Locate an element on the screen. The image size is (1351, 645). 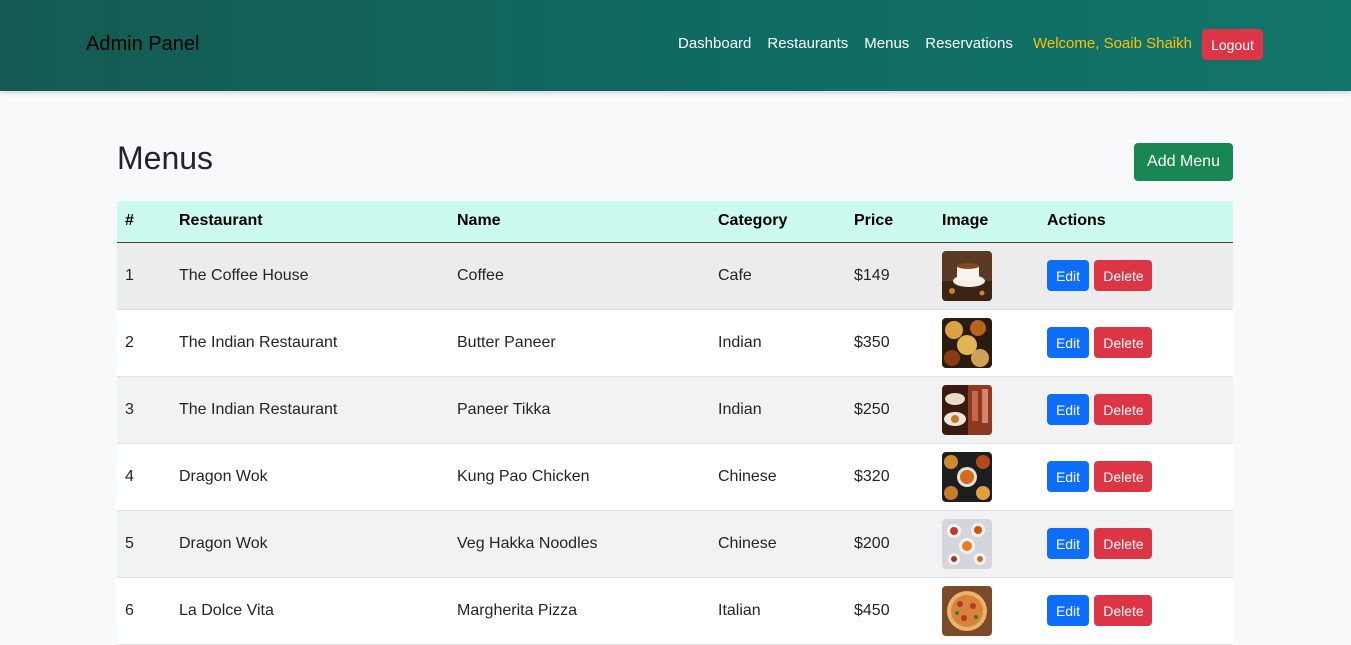
cell-id: 2 is located at coordinates (129, 342).